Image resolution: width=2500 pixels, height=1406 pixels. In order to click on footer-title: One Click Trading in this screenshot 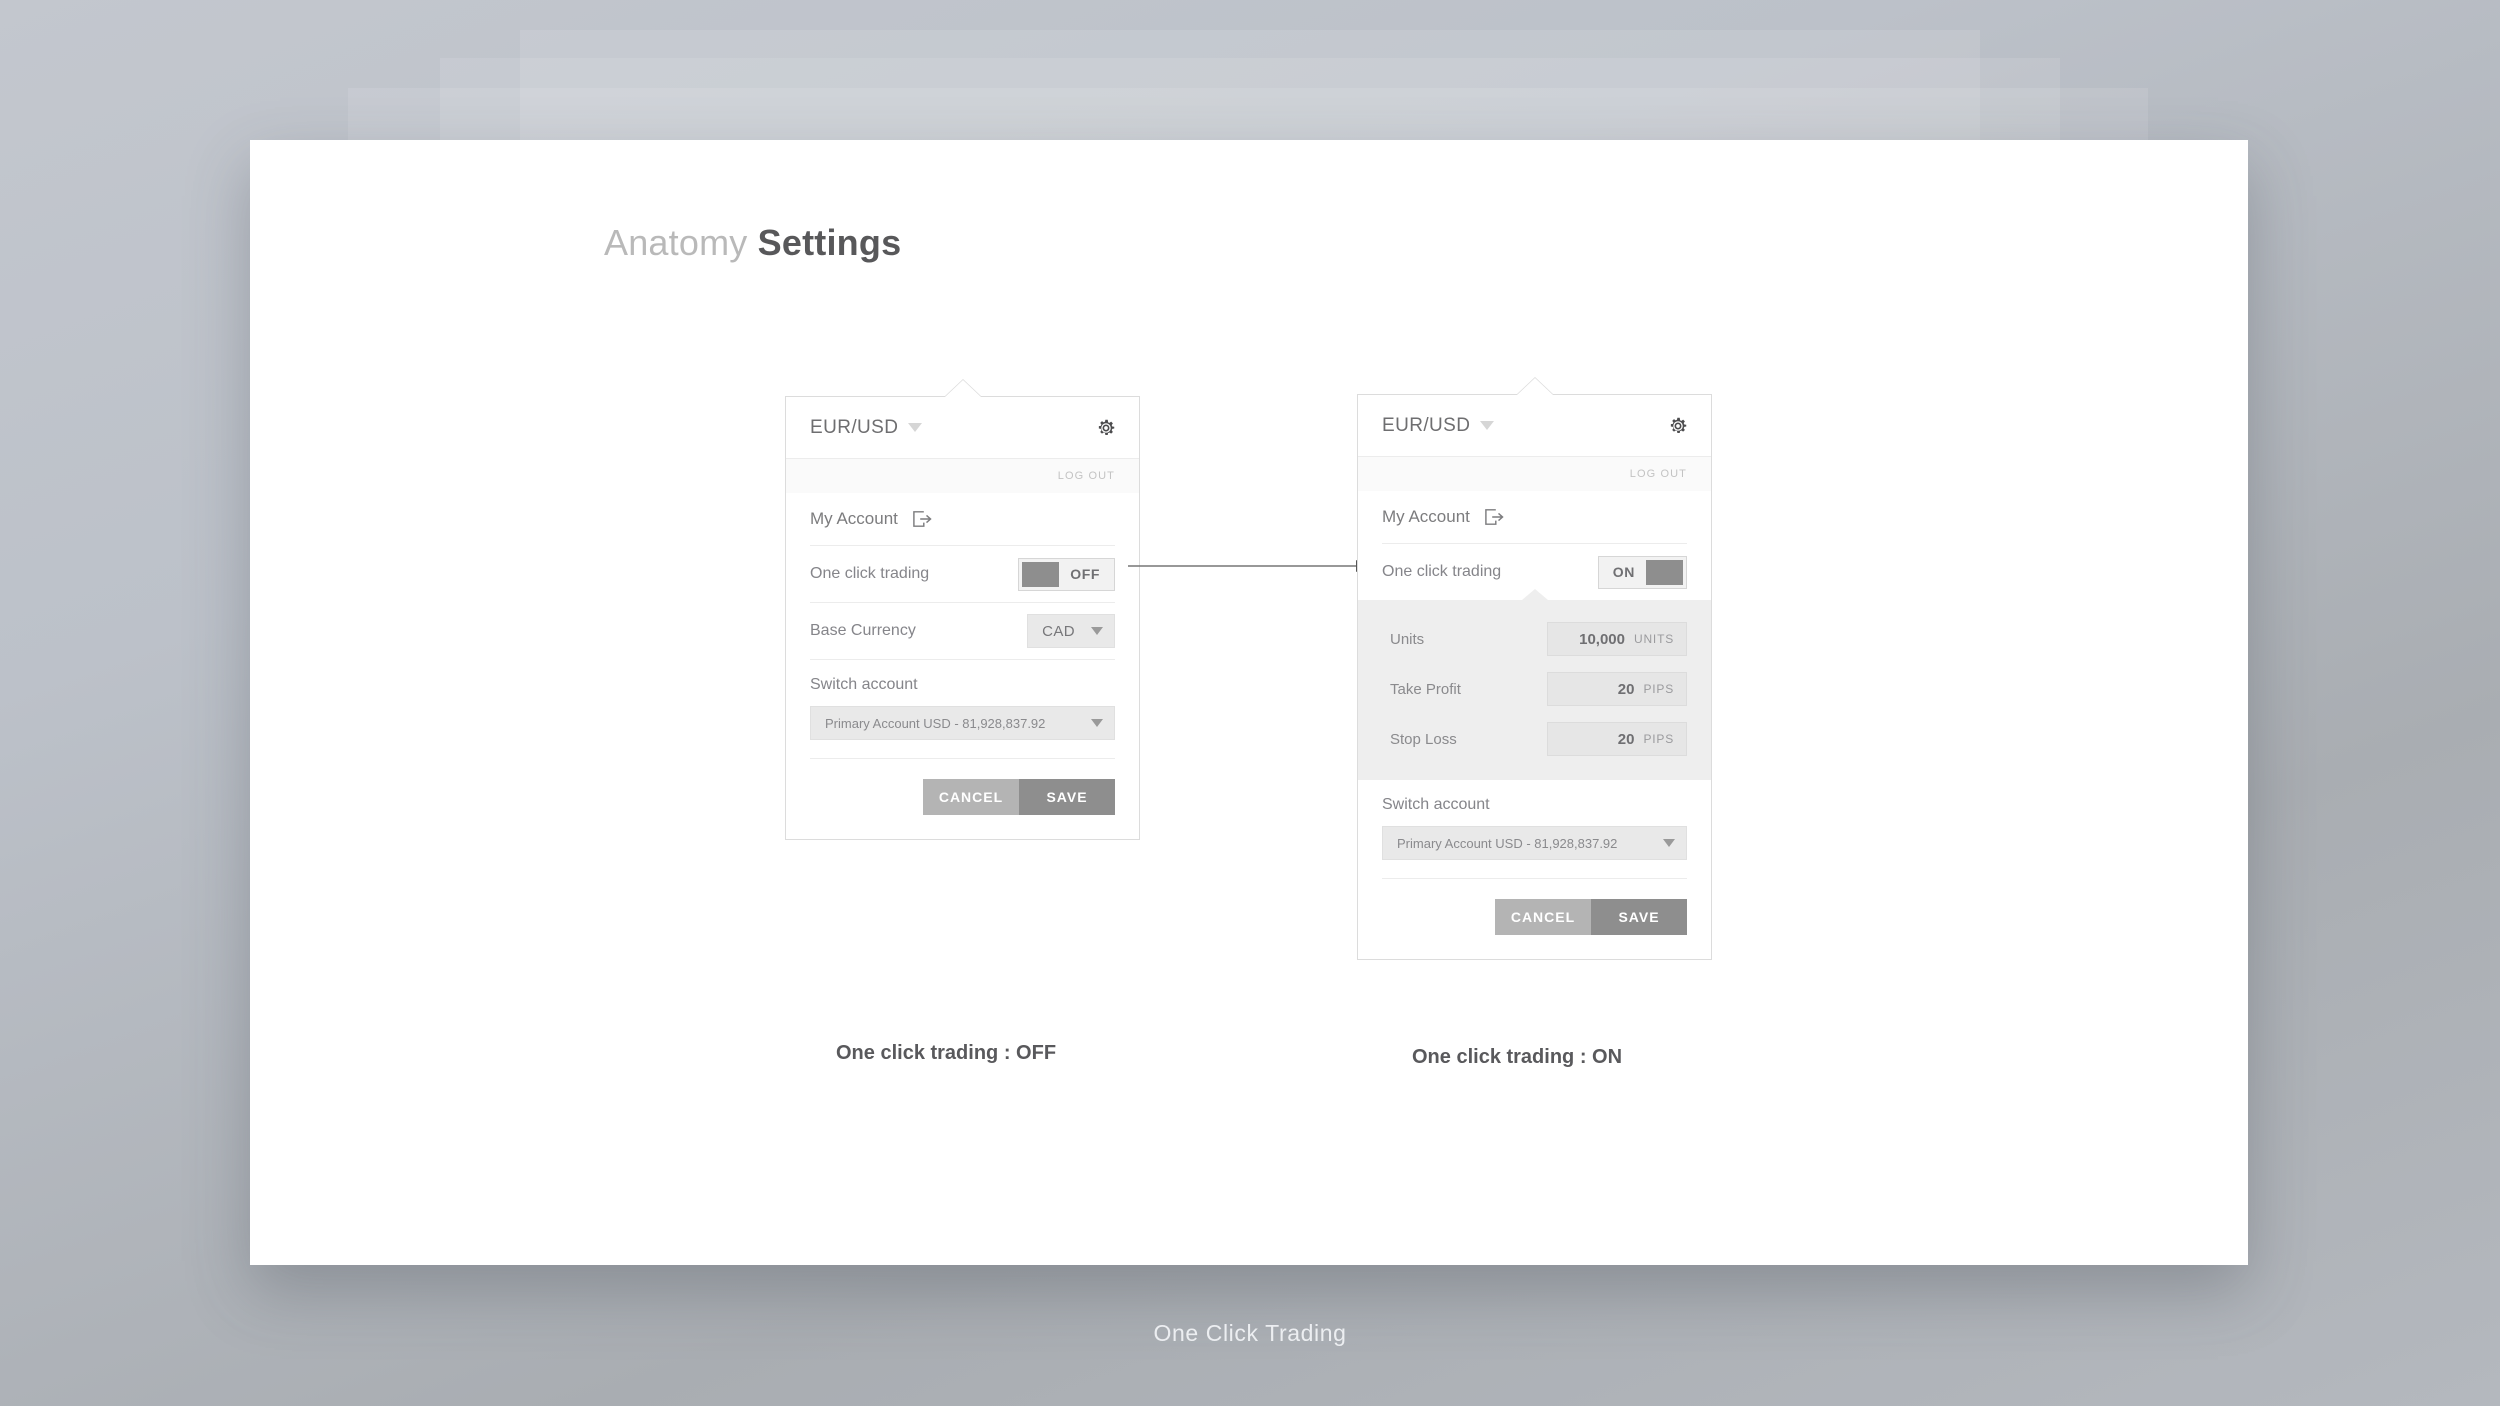, I will do `click(1250, 1333)`.